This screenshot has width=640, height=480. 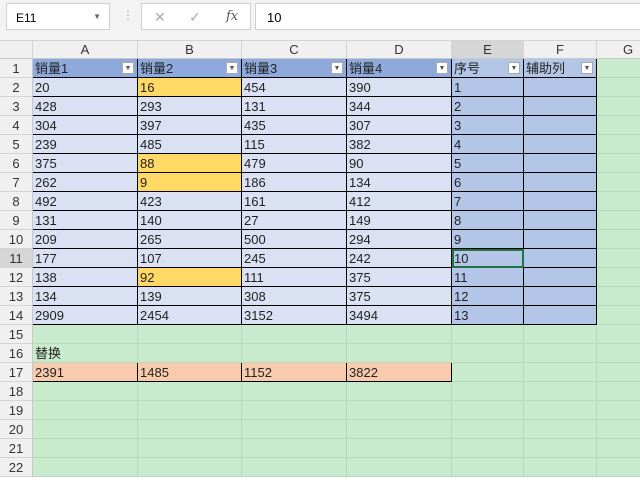 I want to click on cell-D12: 375, so click(x=399, y=277).